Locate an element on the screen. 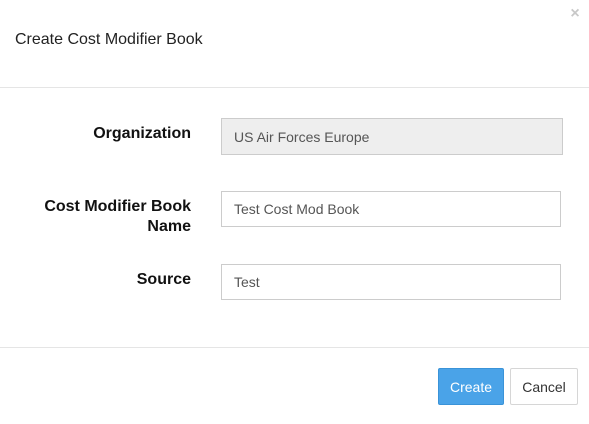 This screenshot has height=424, width=589. organization-label: Organization is located at coordinates (142, 133).